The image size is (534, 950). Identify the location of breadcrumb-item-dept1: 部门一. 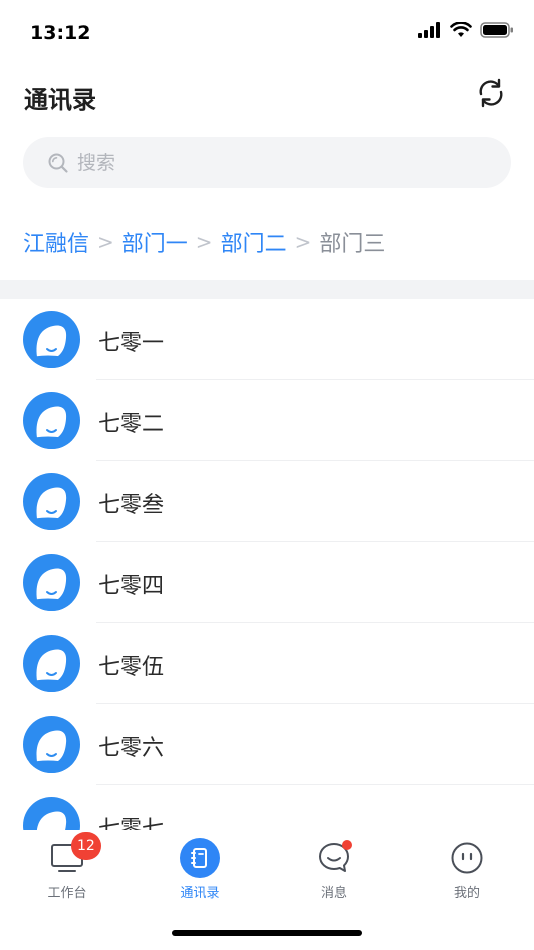
(155, 242).